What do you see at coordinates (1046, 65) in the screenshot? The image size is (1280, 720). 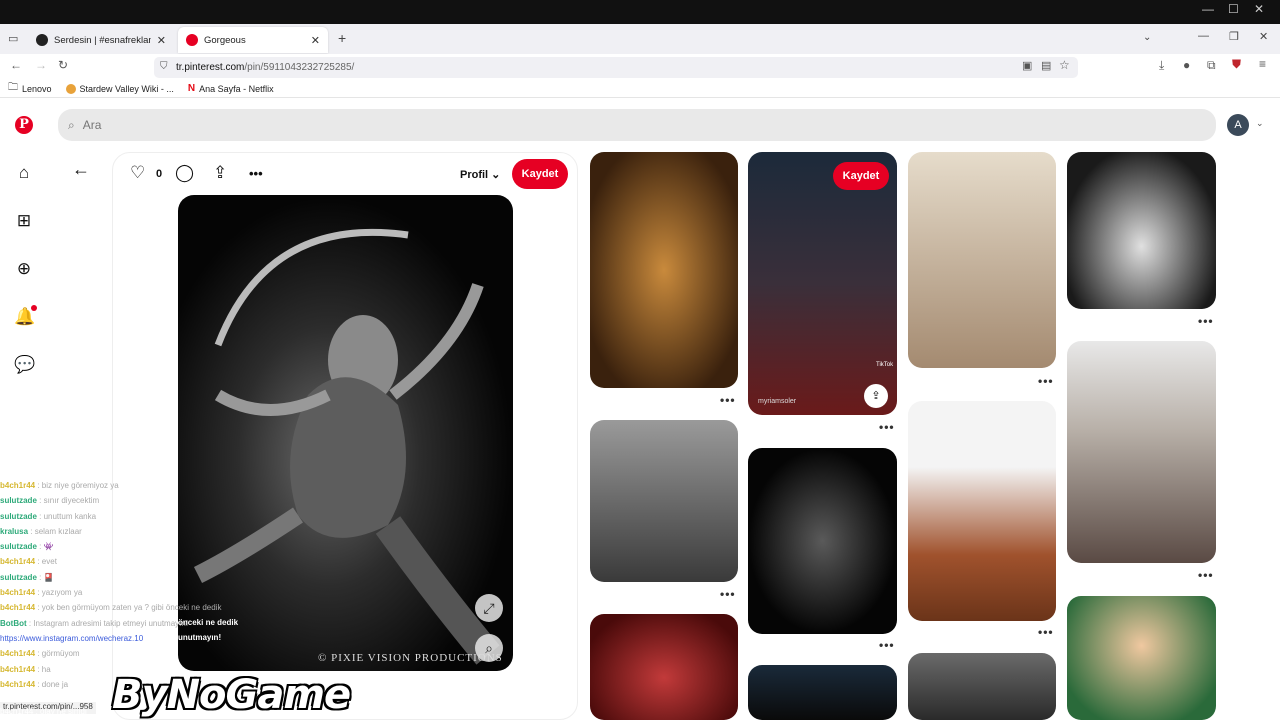 I see `reader-view-icon: ▤` at bounding box center [1046, 65].